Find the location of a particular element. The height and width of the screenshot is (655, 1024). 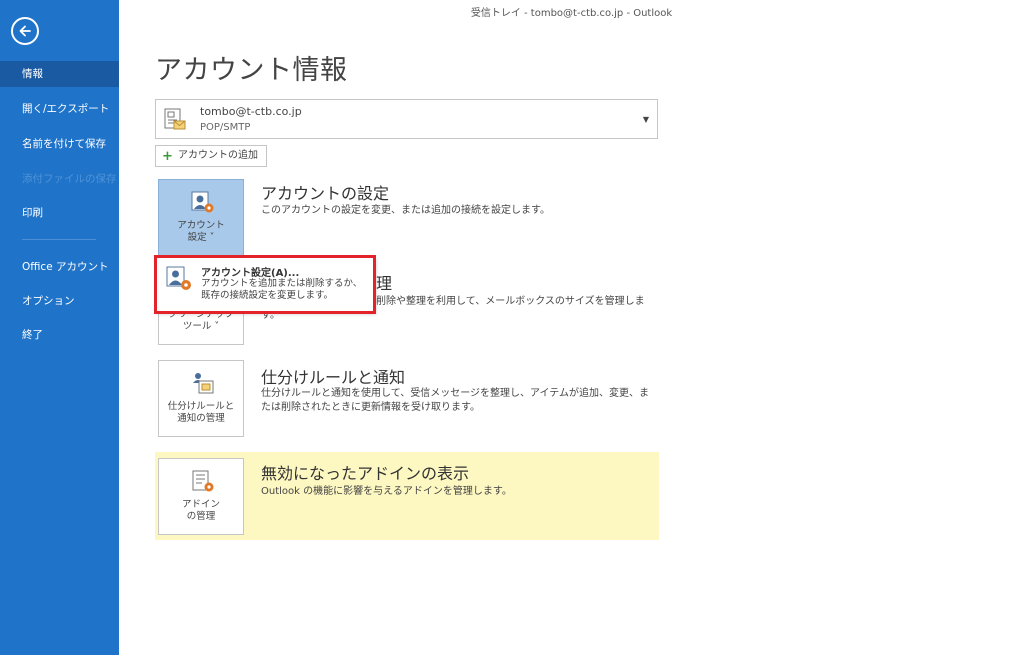

nav-open-export: 開く/エクスポート is located at coordinates (59, 109).